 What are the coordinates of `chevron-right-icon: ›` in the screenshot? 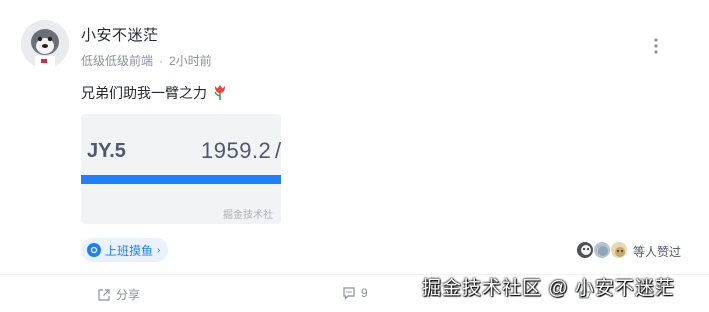 It's located at (159, 250).